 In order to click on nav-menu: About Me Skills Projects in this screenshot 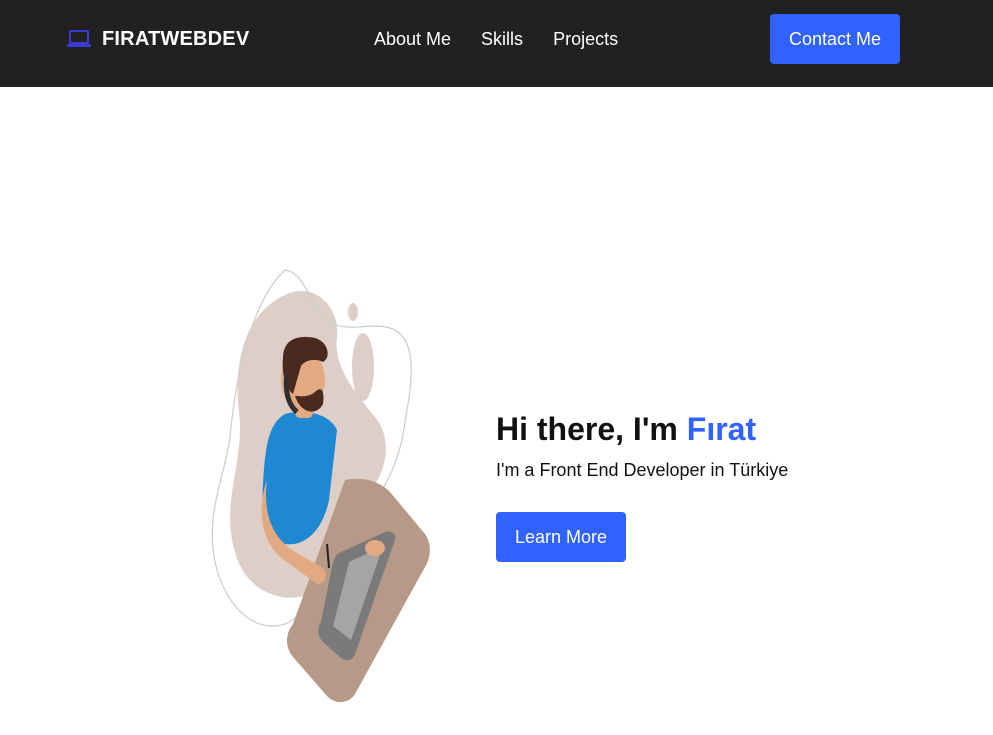, I will do `click(496, 39)`.